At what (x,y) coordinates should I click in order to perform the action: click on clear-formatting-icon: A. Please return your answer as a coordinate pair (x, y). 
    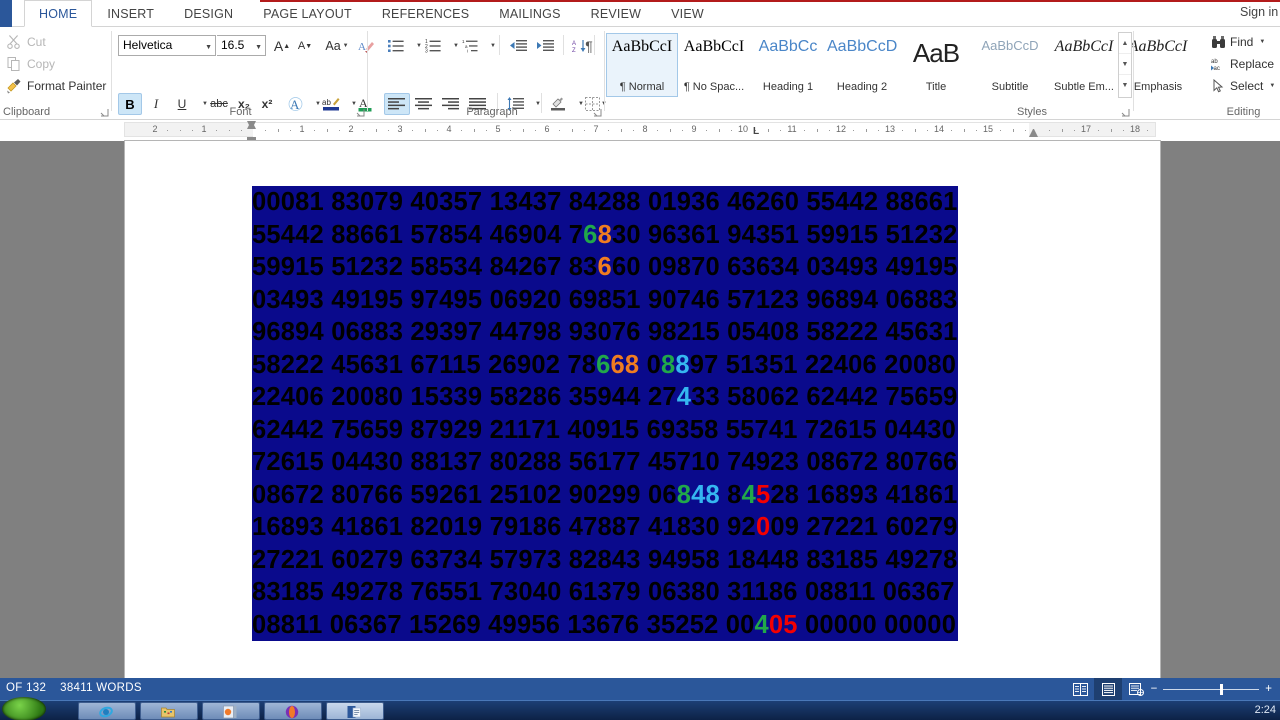
    Looking at the image, I should click on (366, 46).